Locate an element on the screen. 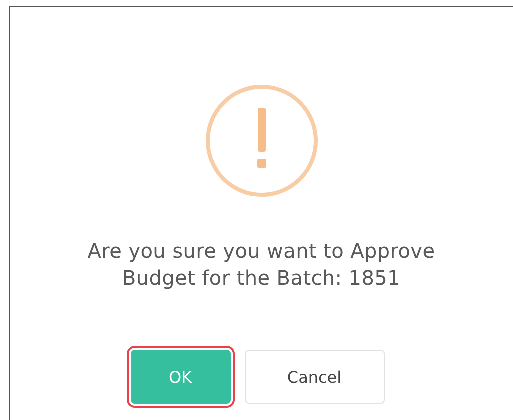  cancel-button: Cancel is located at coordinates (314, 377).